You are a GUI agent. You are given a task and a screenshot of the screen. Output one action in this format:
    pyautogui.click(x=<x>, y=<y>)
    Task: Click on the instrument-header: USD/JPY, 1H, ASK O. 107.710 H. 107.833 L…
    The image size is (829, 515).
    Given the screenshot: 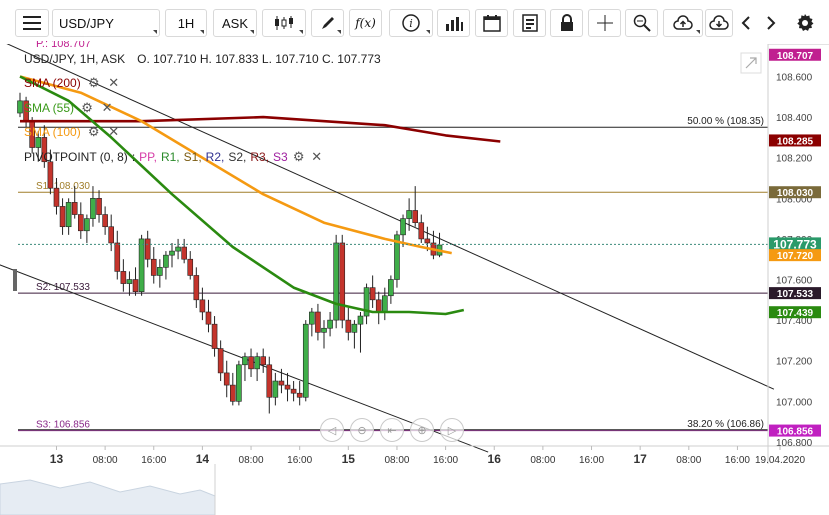 What is the action you would take?
    pyautogui.click(x=202, y=59)
    